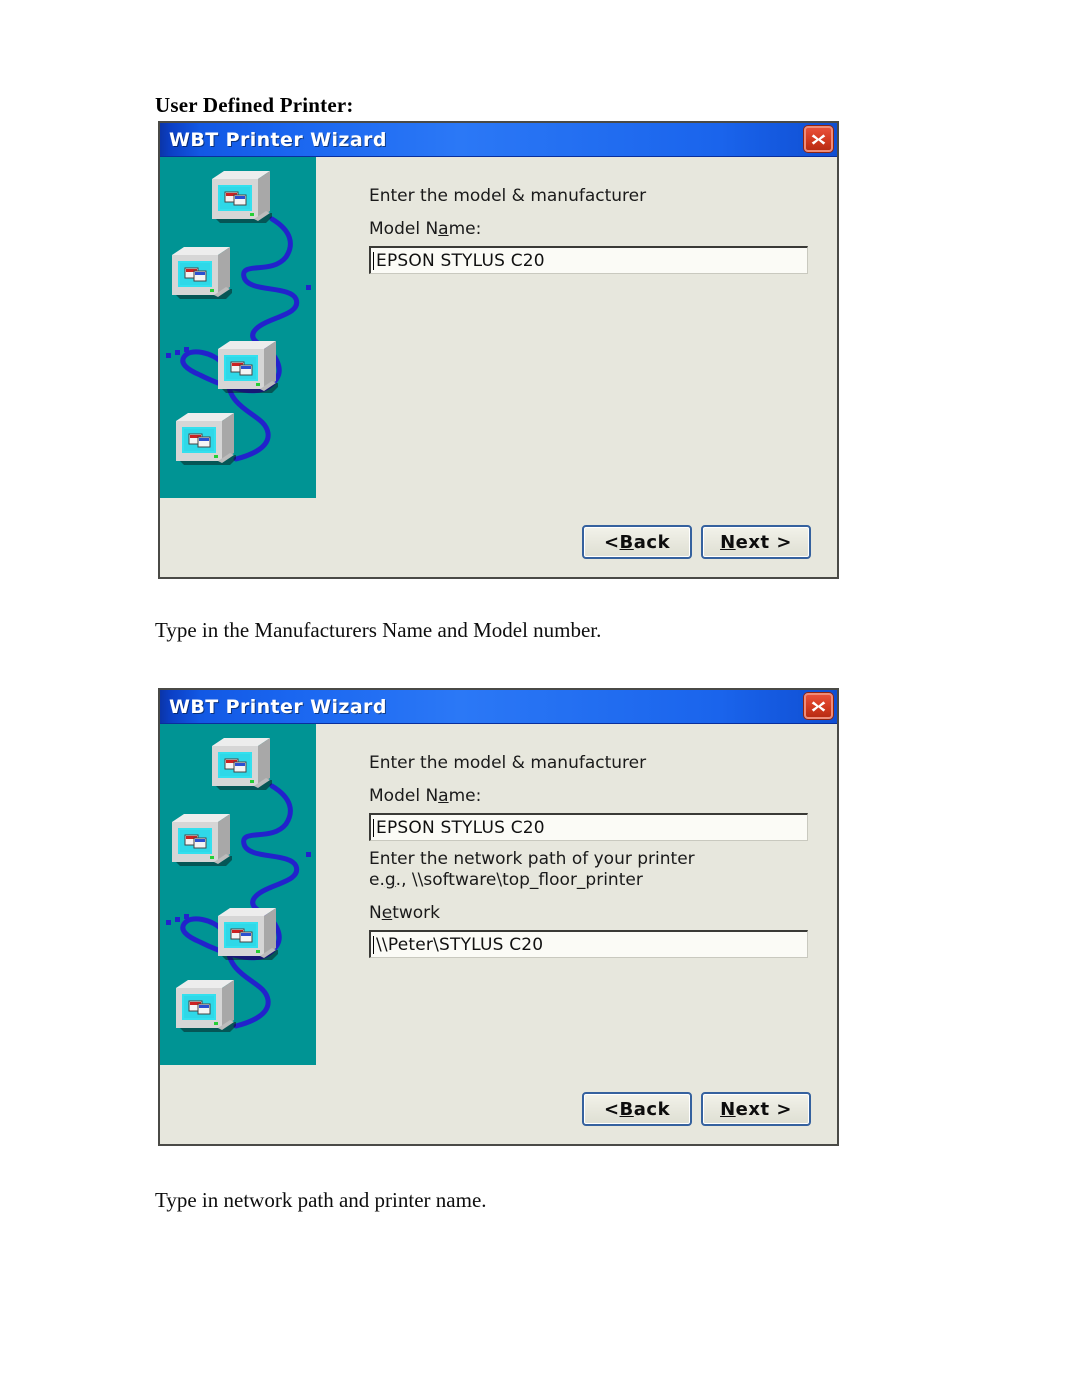 The height and width of the screenshot is (1397, 1080). What do you see at coordinates (506, 880) in the screenshot?
I see `network-prompt-line2: e.g., \\software\top_floor_printer` at bounding box center [506, 880].